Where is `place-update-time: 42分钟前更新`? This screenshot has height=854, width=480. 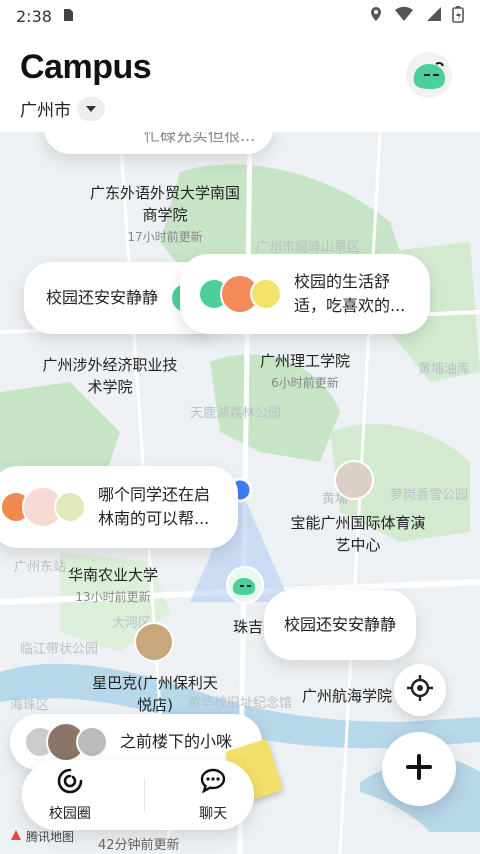 place-update-time: 42分钟前更新 is located at coordinates (139, 845).